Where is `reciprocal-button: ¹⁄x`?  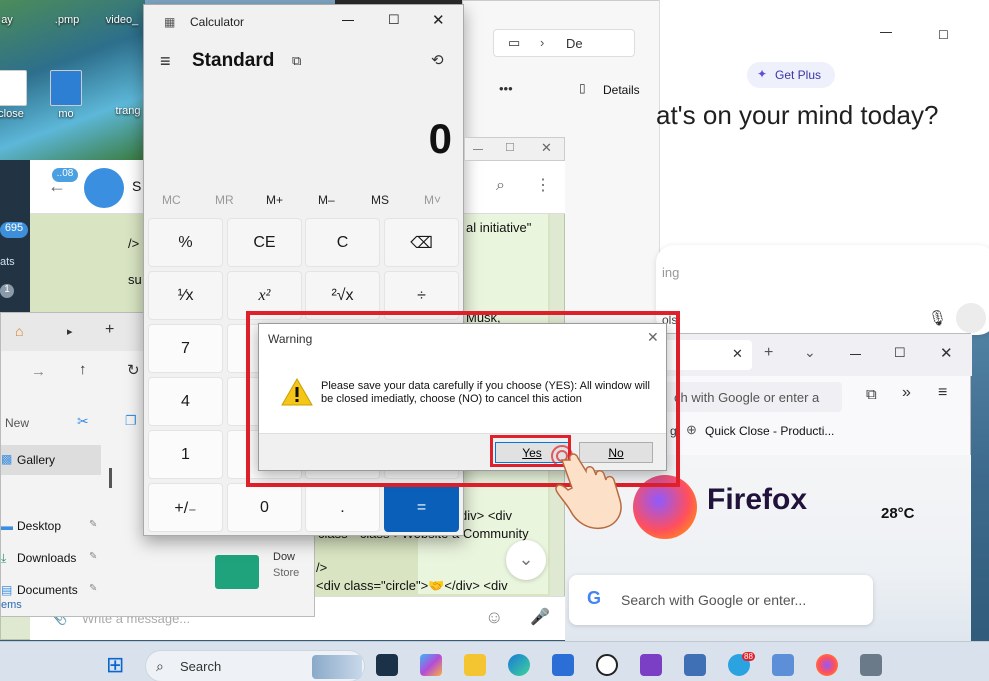 reciprocal-button: ¹⁄x is located at coordinates (185, 295).